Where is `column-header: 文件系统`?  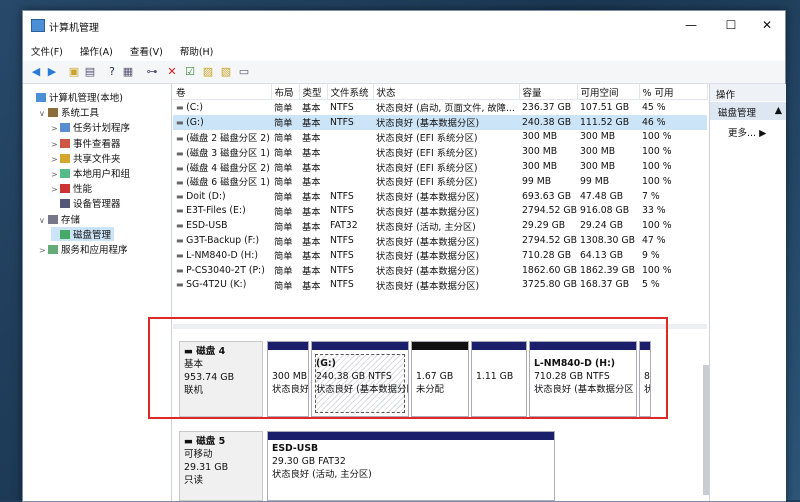 column-header: 文件系统 is located at coordinates (350, 92).